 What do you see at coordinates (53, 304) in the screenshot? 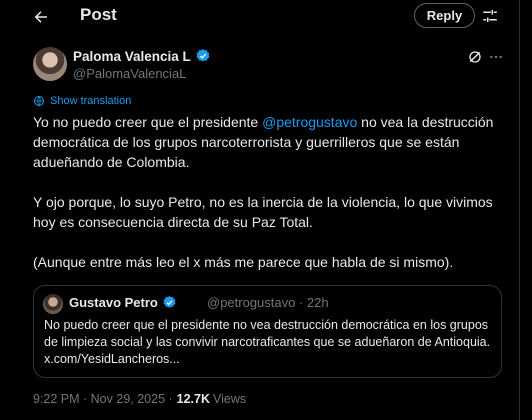
I see `quoted-author-avatar` at bounding box center [53, 304].